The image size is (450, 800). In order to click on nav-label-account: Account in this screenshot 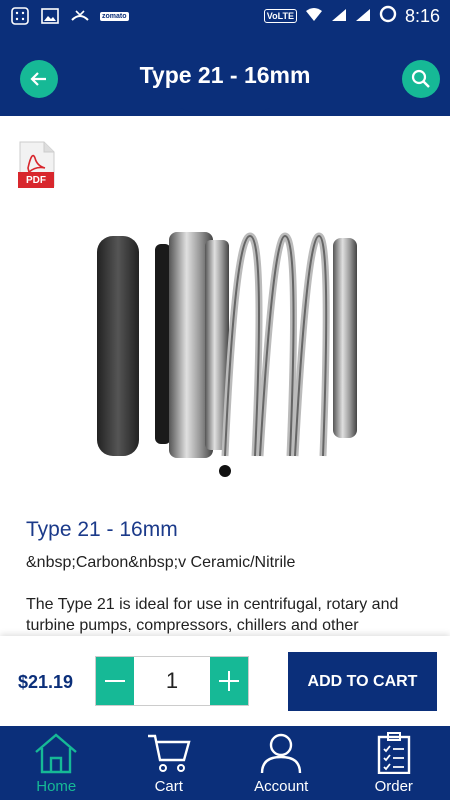, I will do `click(281, 786)`.